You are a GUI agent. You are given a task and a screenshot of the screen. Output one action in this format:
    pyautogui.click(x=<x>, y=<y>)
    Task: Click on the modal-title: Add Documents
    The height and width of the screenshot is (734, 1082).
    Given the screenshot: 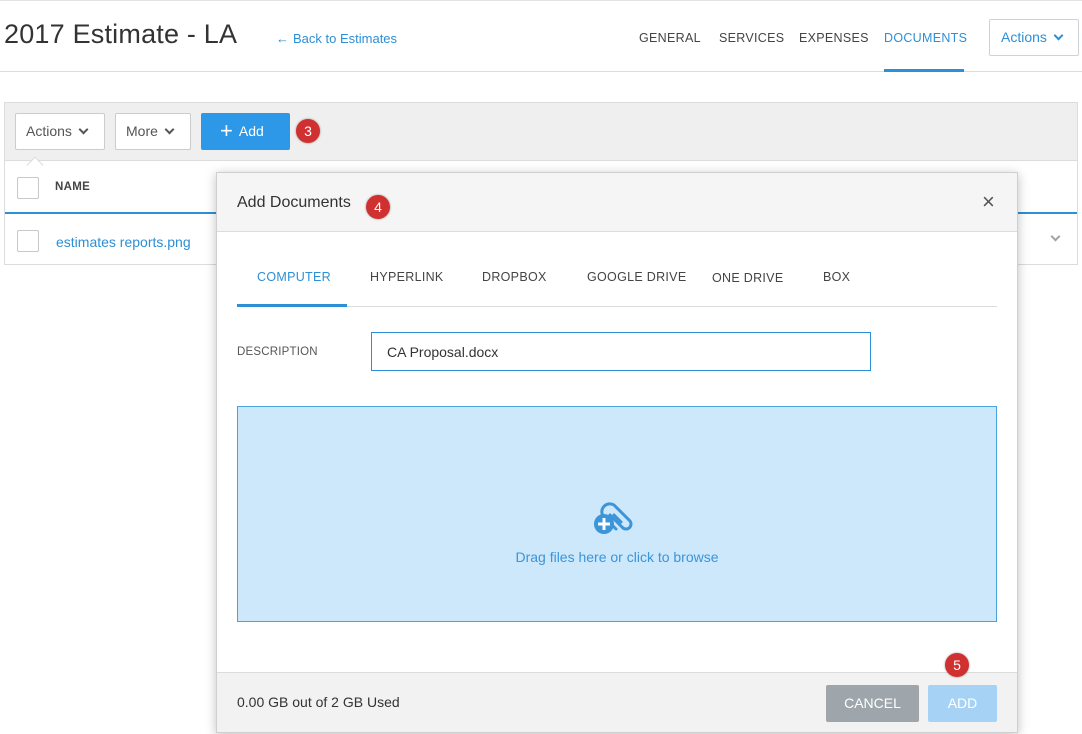 What is the action you would take?
    pyautogui.click(x=294, y=202)
    